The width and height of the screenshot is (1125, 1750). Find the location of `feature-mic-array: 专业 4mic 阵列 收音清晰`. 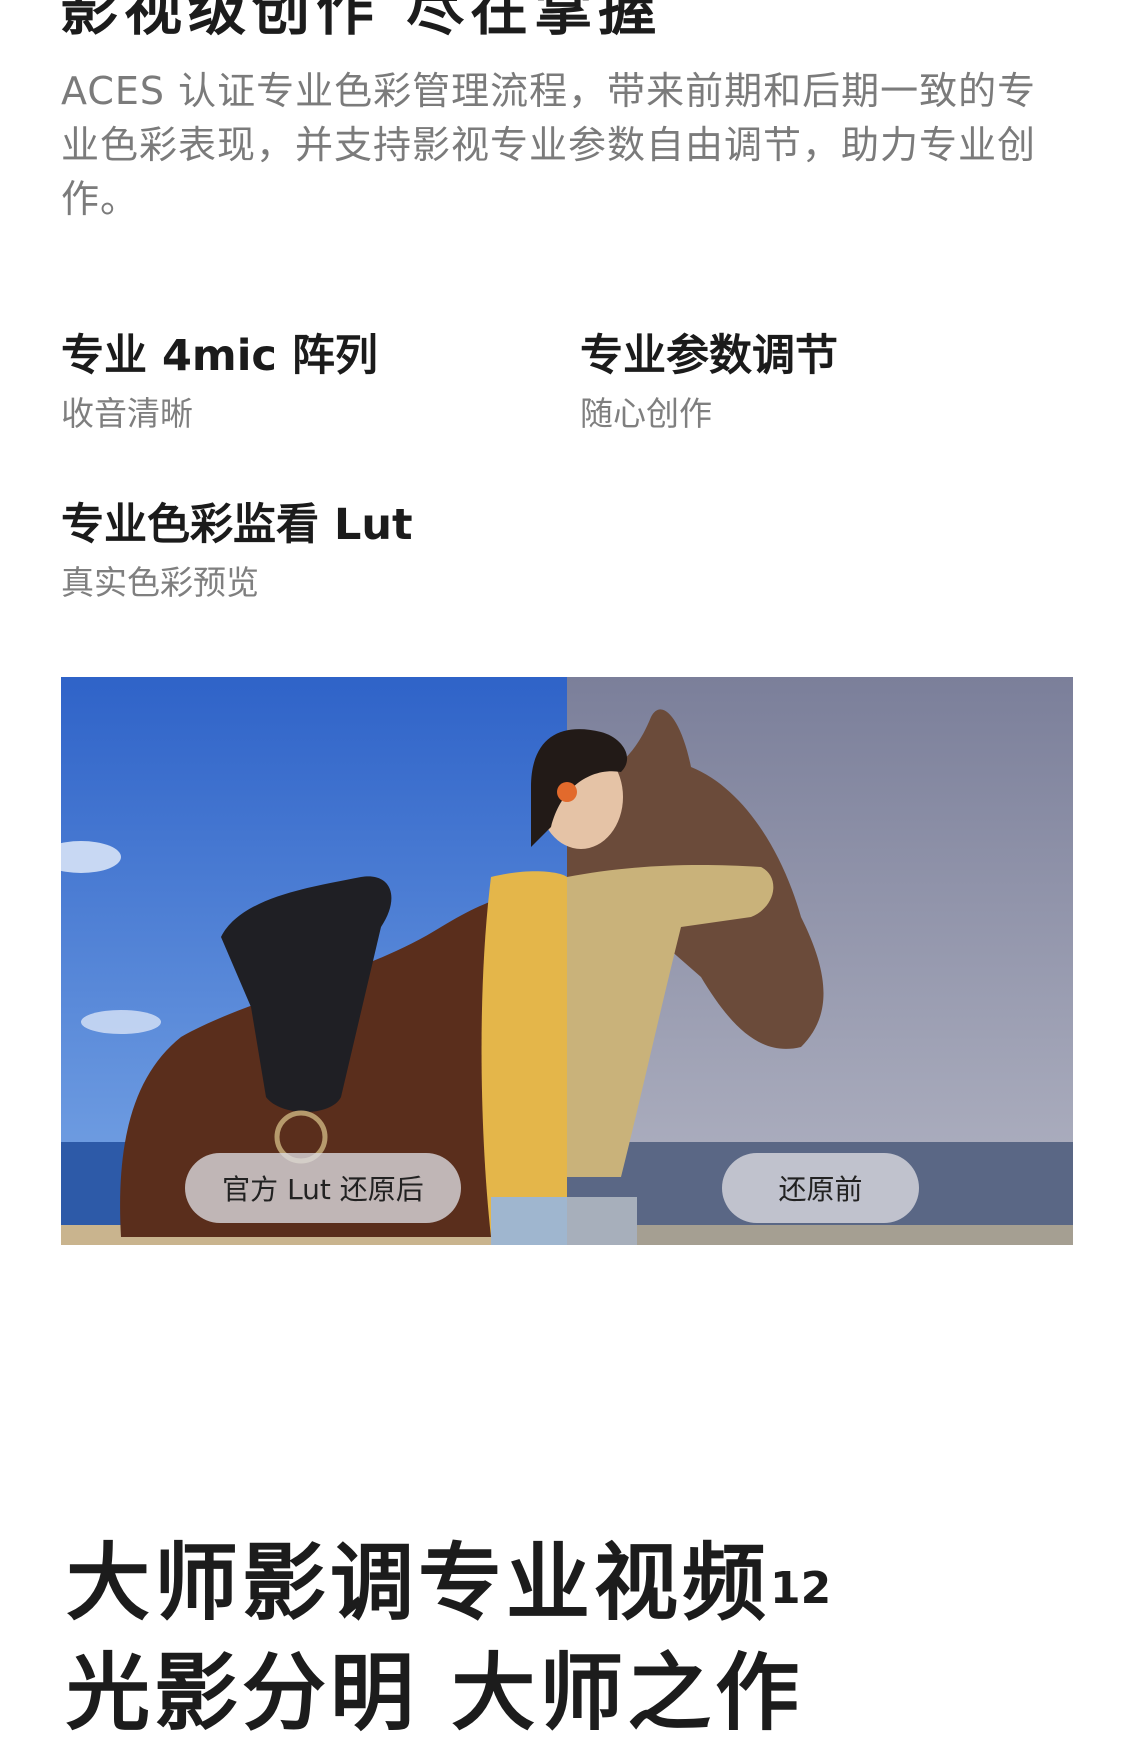

feature-mic-array: 专业 4mic 阵列 收音清晰 is located at coordinates (219, 381).